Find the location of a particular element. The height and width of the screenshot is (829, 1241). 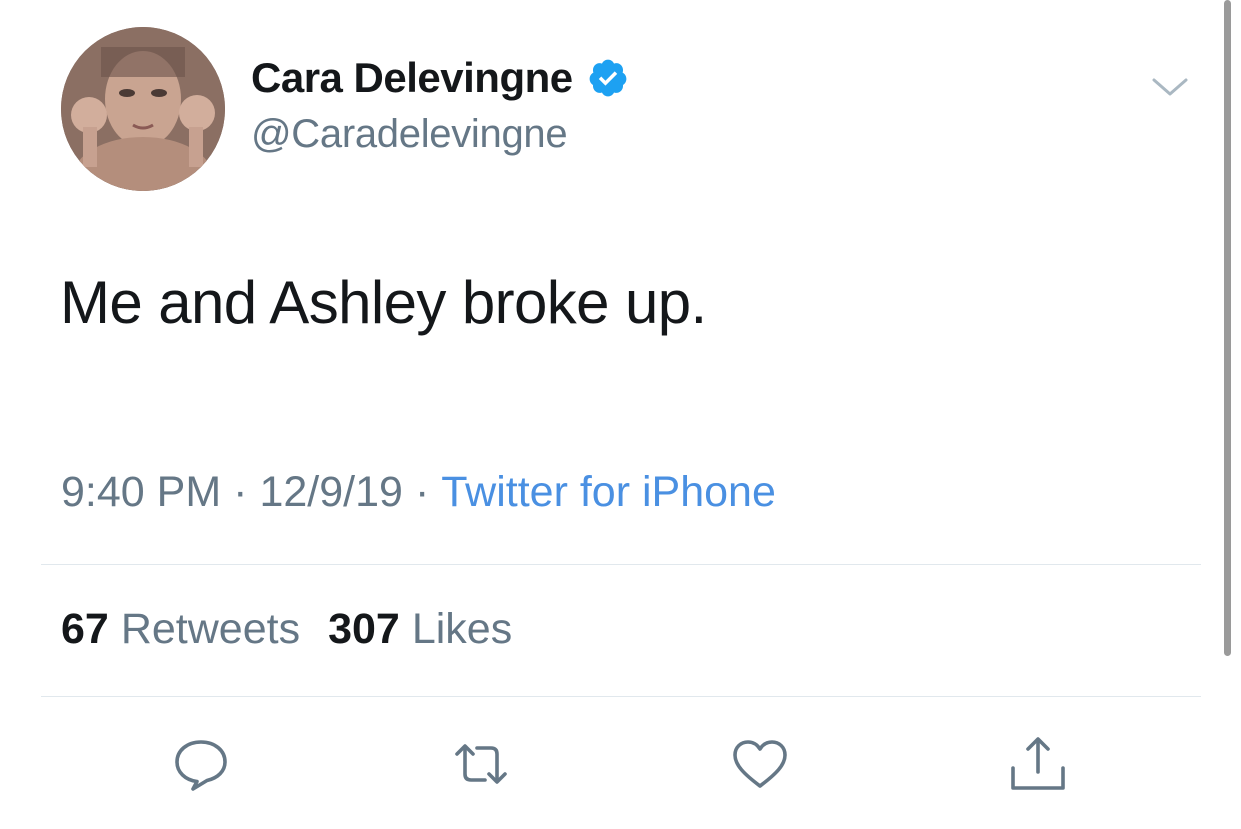

heart-icon is located at coordinates (760, 764).